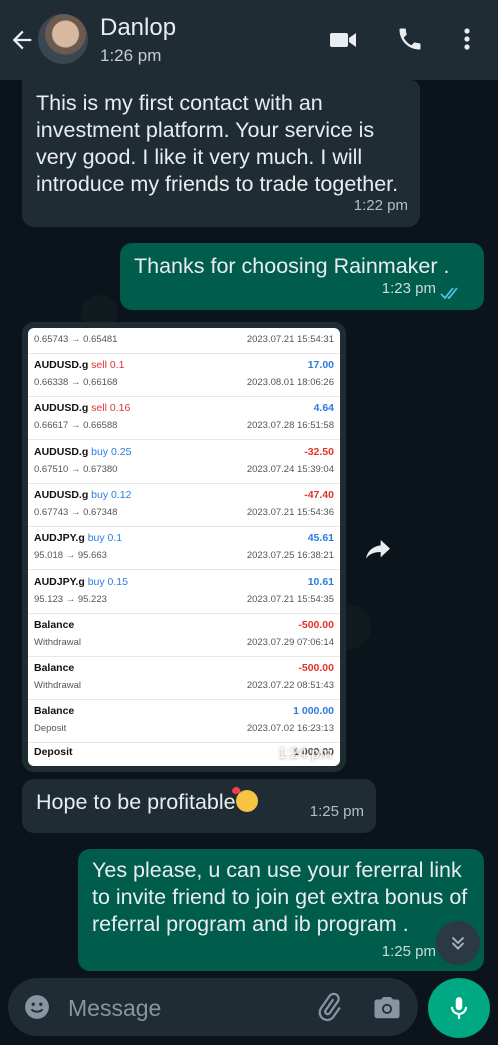 This screenshot has height=1045, width=498. I want to click on voice-message-button, so click(459, 1008).